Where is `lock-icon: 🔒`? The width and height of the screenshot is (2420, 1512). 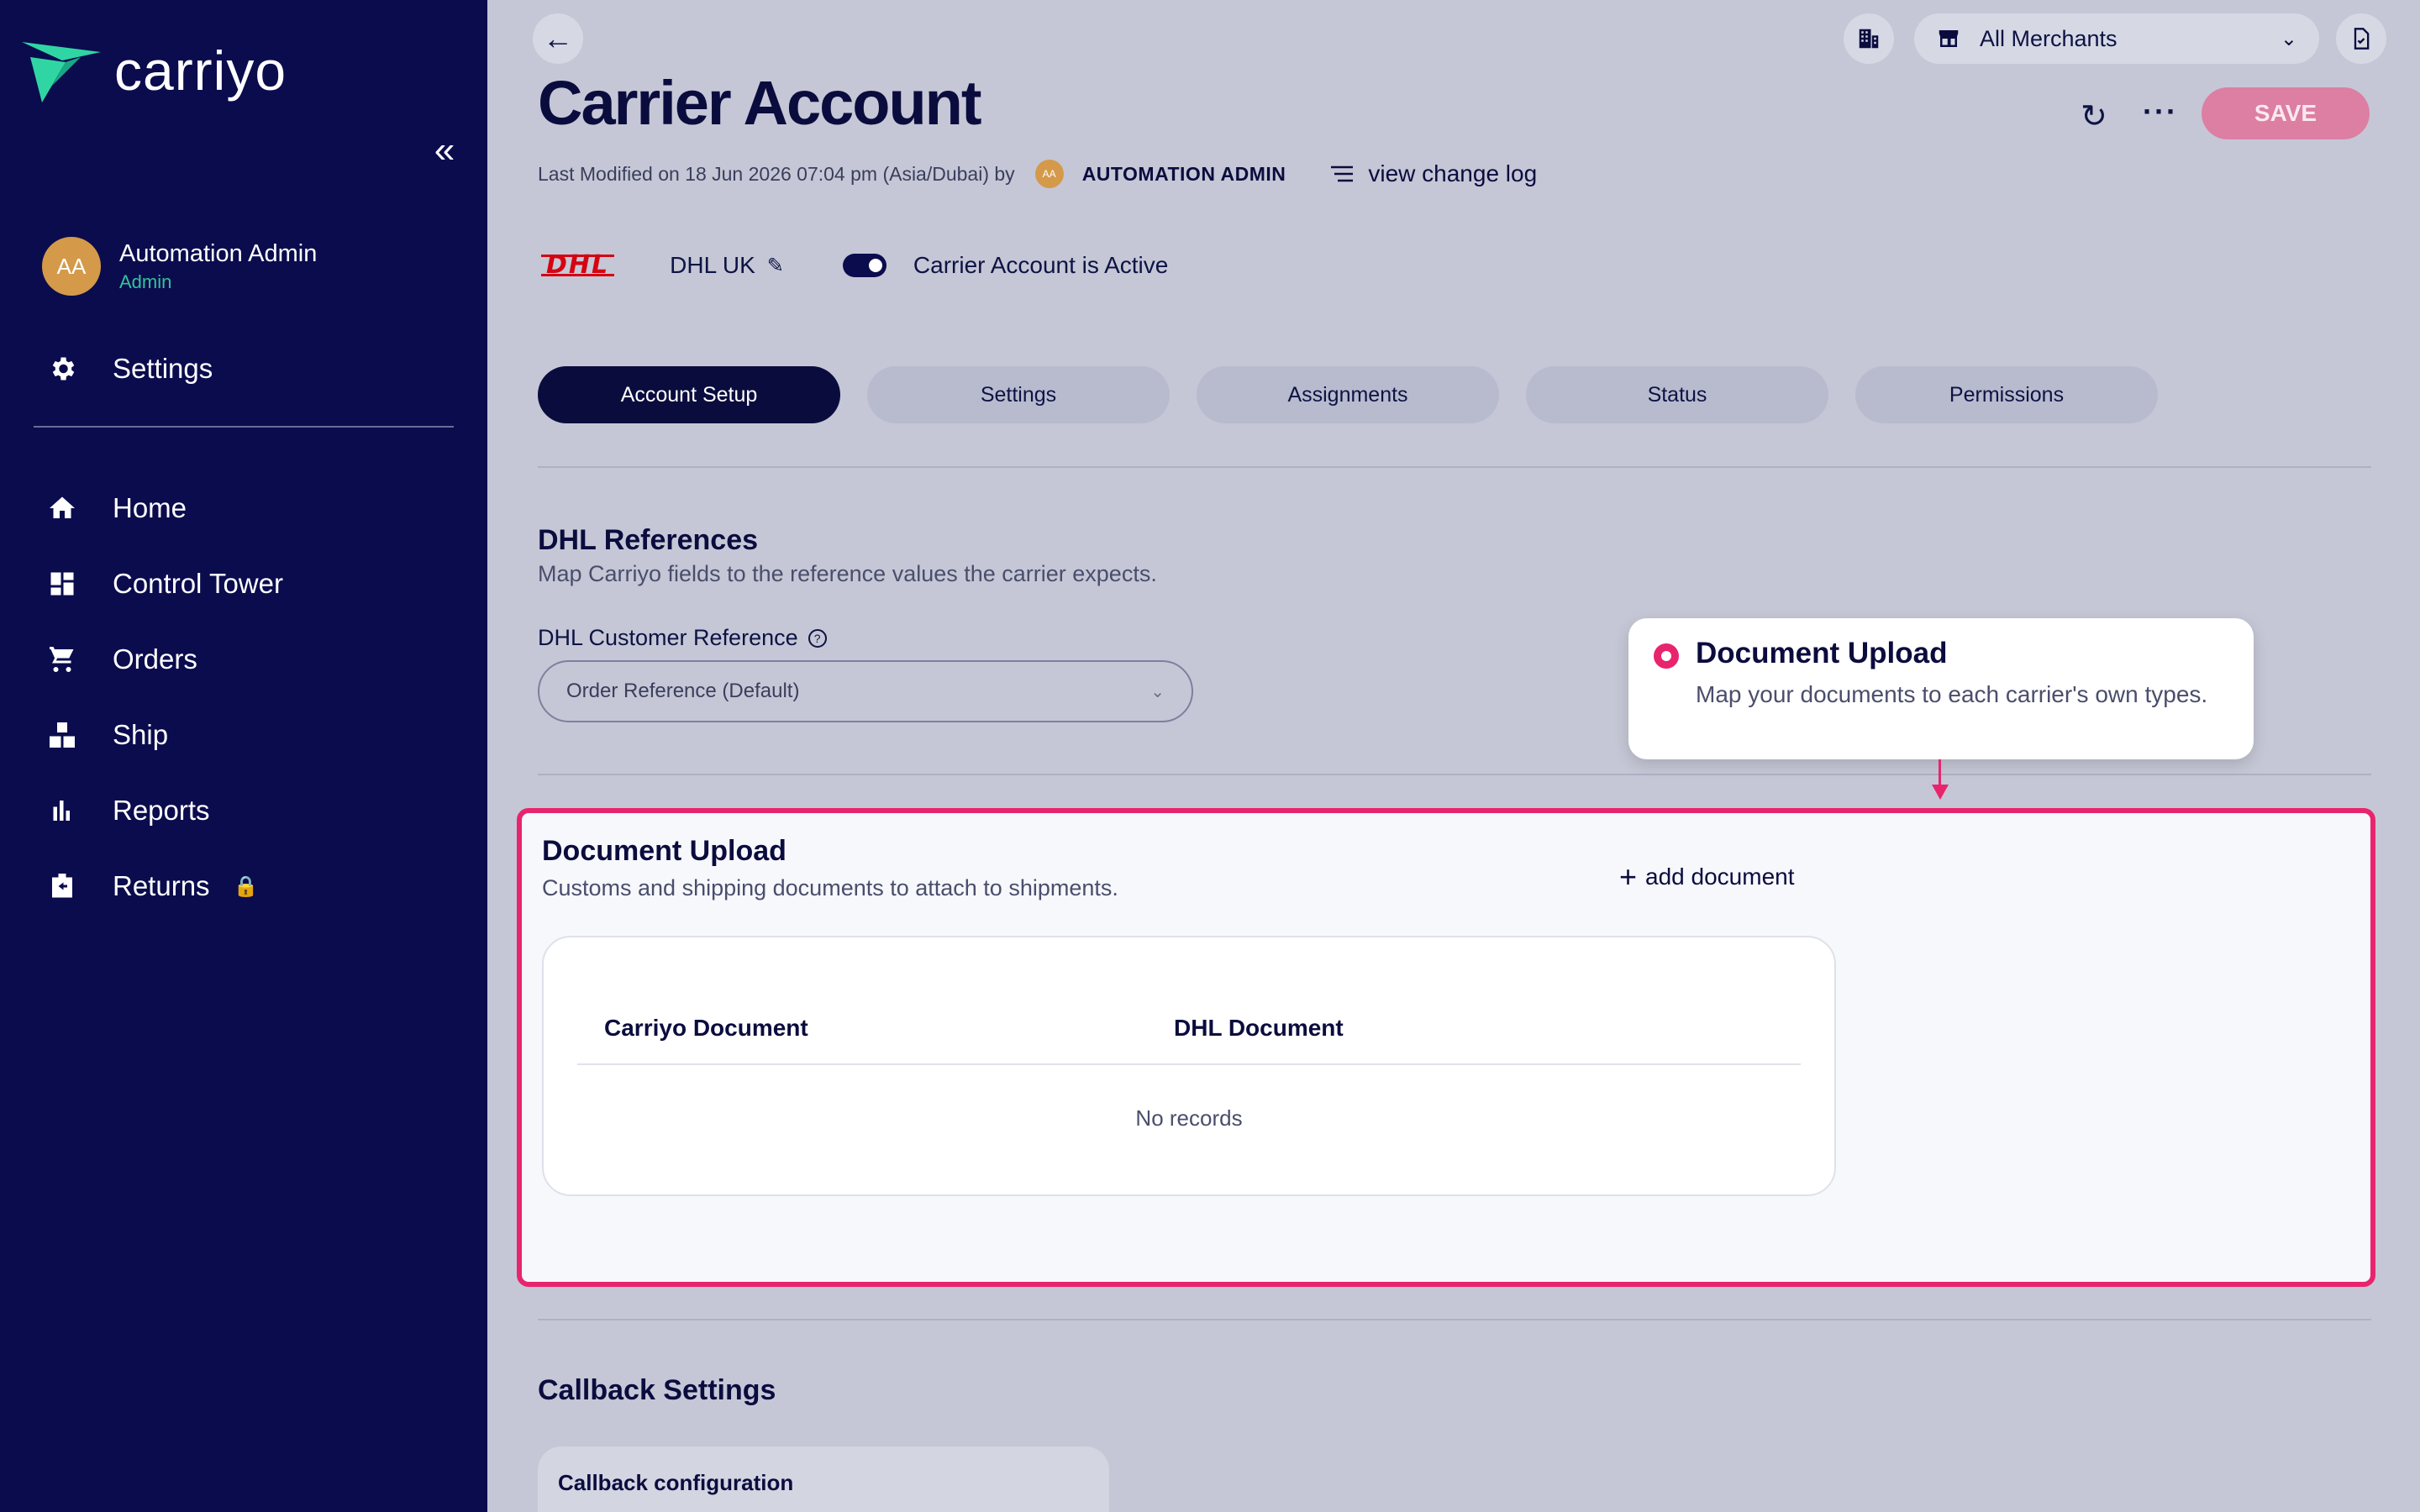
lock-icon: 🔒 is located at coordinates (246, 886).